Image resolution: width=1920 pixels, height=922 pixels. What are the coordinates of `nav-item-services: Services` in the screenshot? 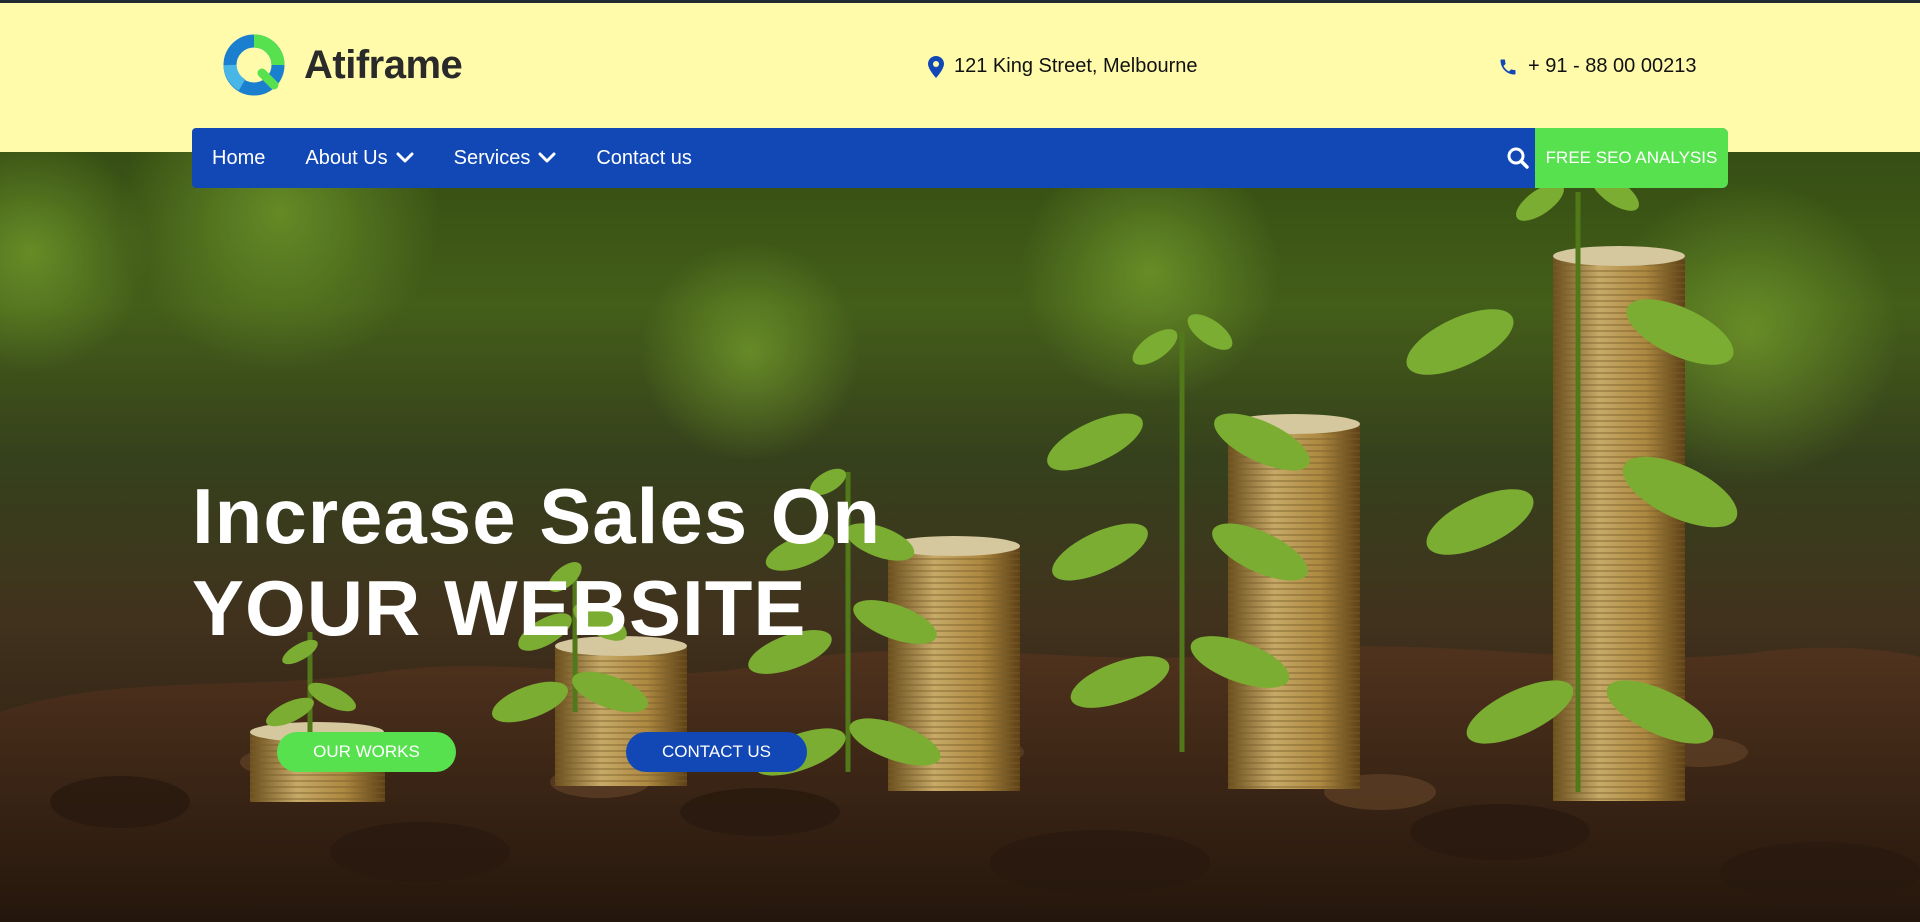 It's located at (505, 158).